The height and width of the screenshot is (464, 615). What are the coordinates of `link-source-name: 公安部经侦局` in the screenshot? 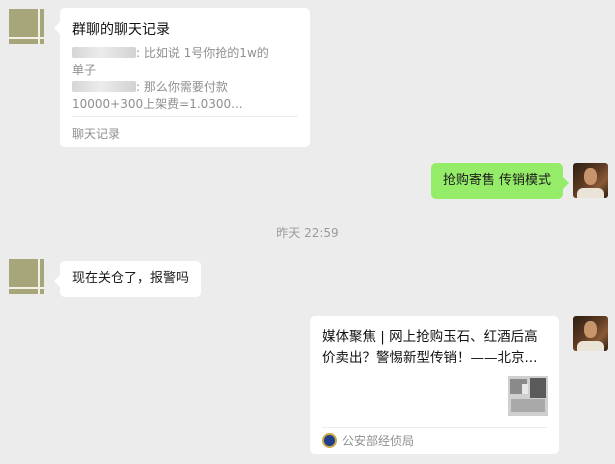 It's located at (378, 441).